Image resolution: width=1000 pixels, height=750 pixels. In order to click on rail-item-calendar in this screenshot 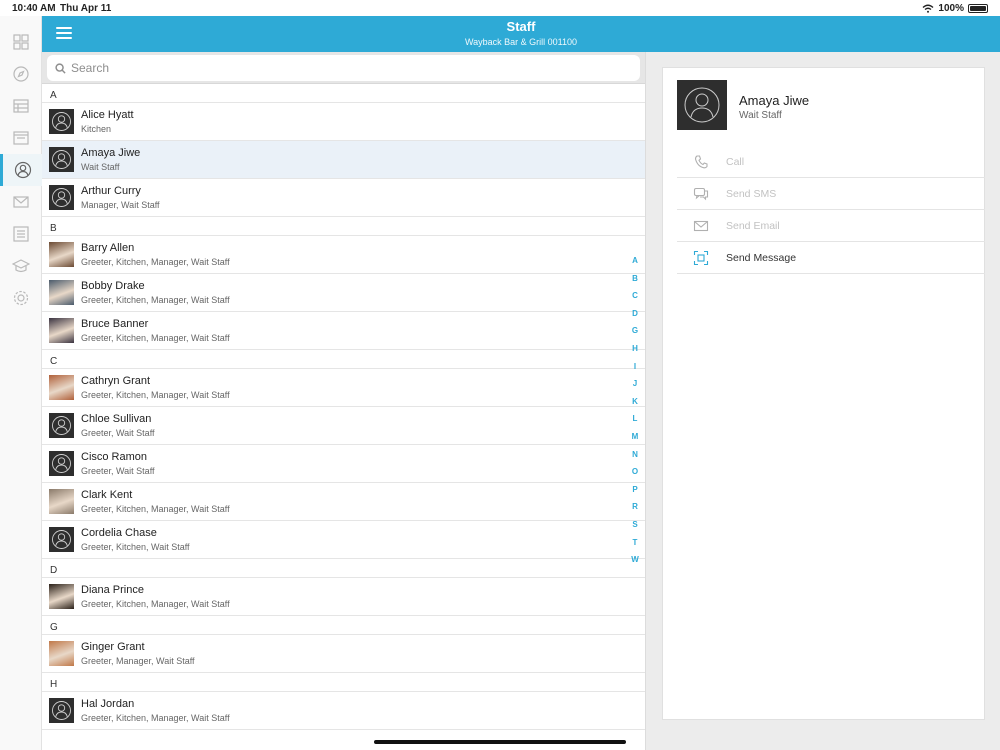, I will do `click(21, 138)`.